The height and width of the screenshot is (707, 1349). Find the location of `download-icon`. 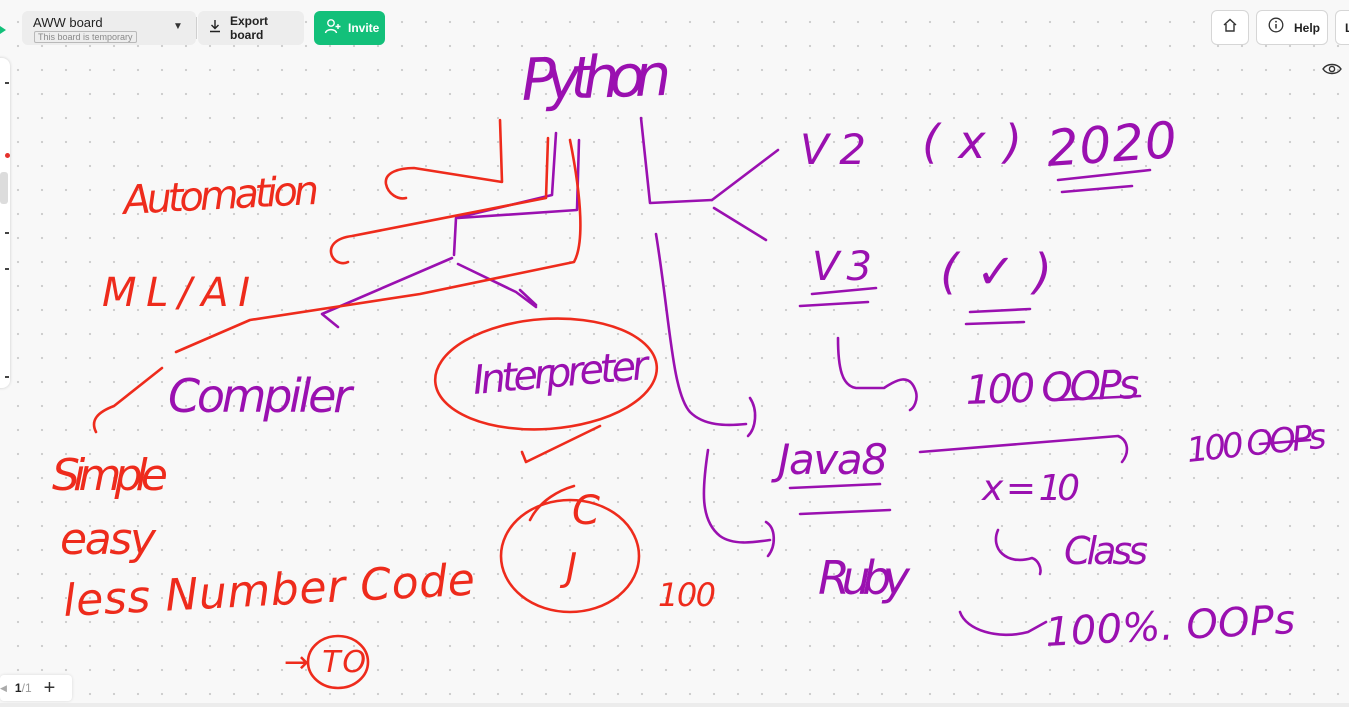

download-icon is located at coordinates (215, 28).